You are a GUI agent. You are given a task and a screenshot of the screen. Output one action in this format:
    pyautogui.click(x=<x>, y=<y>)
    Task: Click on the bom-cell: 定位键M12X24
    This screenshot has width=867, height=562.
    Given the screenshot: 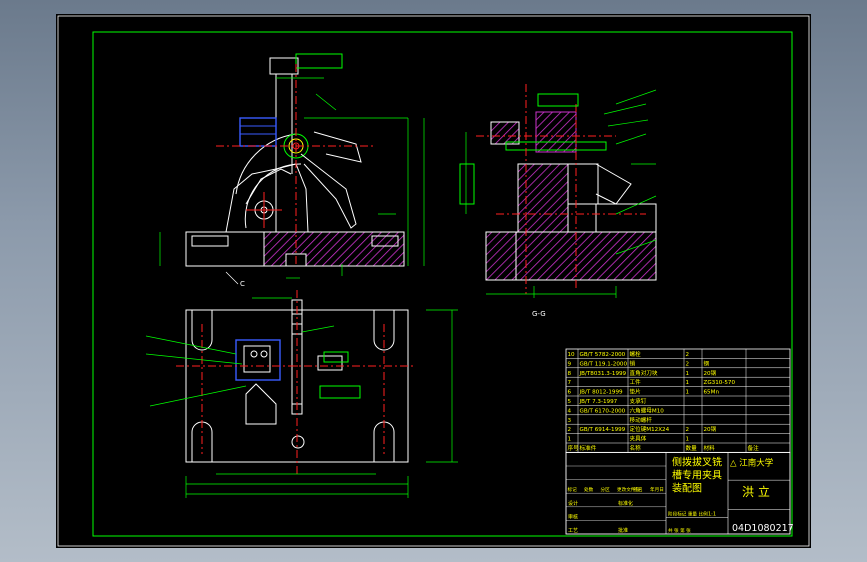 What is the action you would take?
    pyautogui.click(x=650, y=429)
    